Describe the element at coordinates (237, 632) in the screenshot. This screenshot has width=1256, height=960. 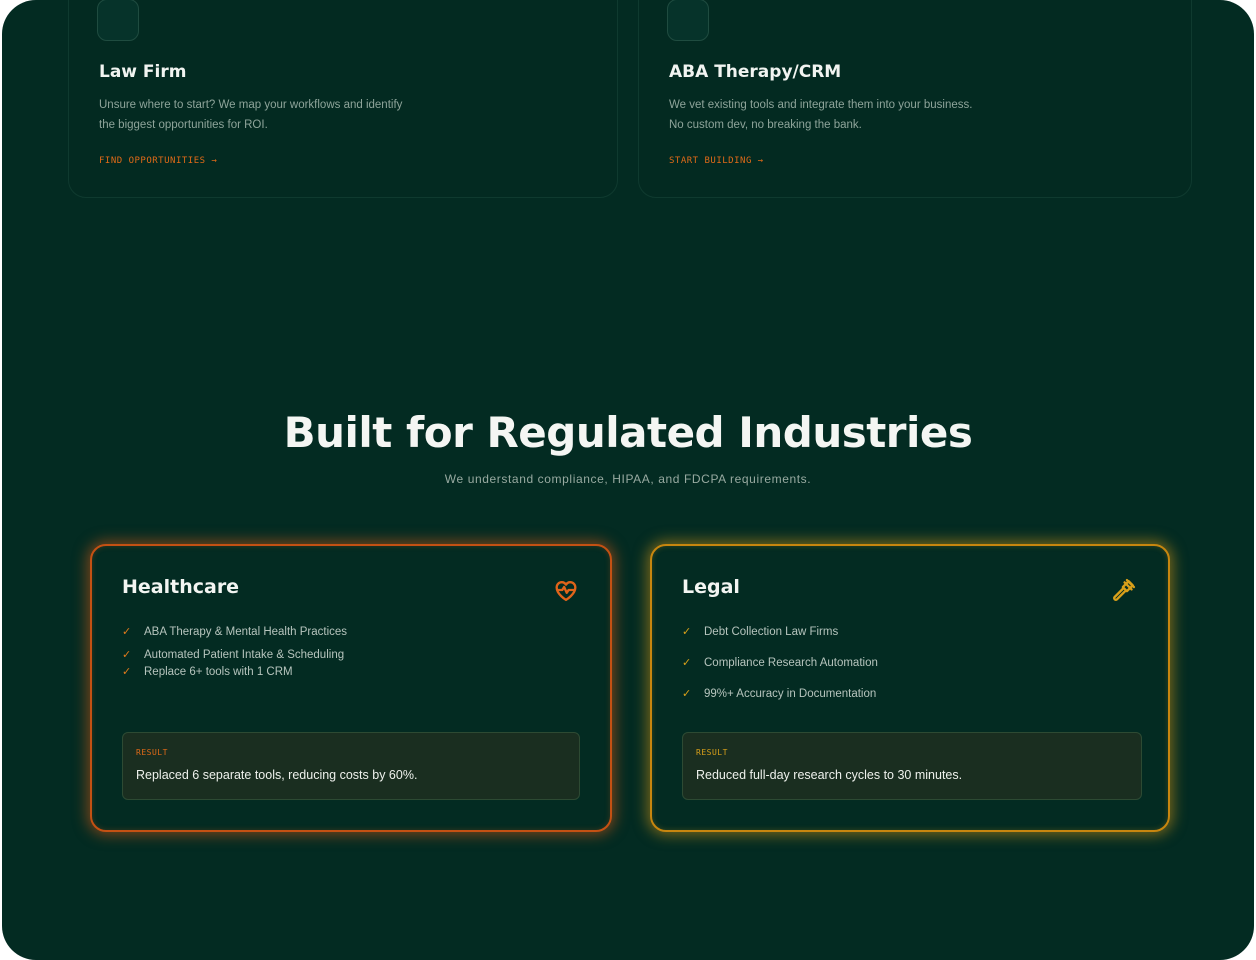
I see `list-item: ✓ ABA Therapy & Mental Health Practices` at that location.